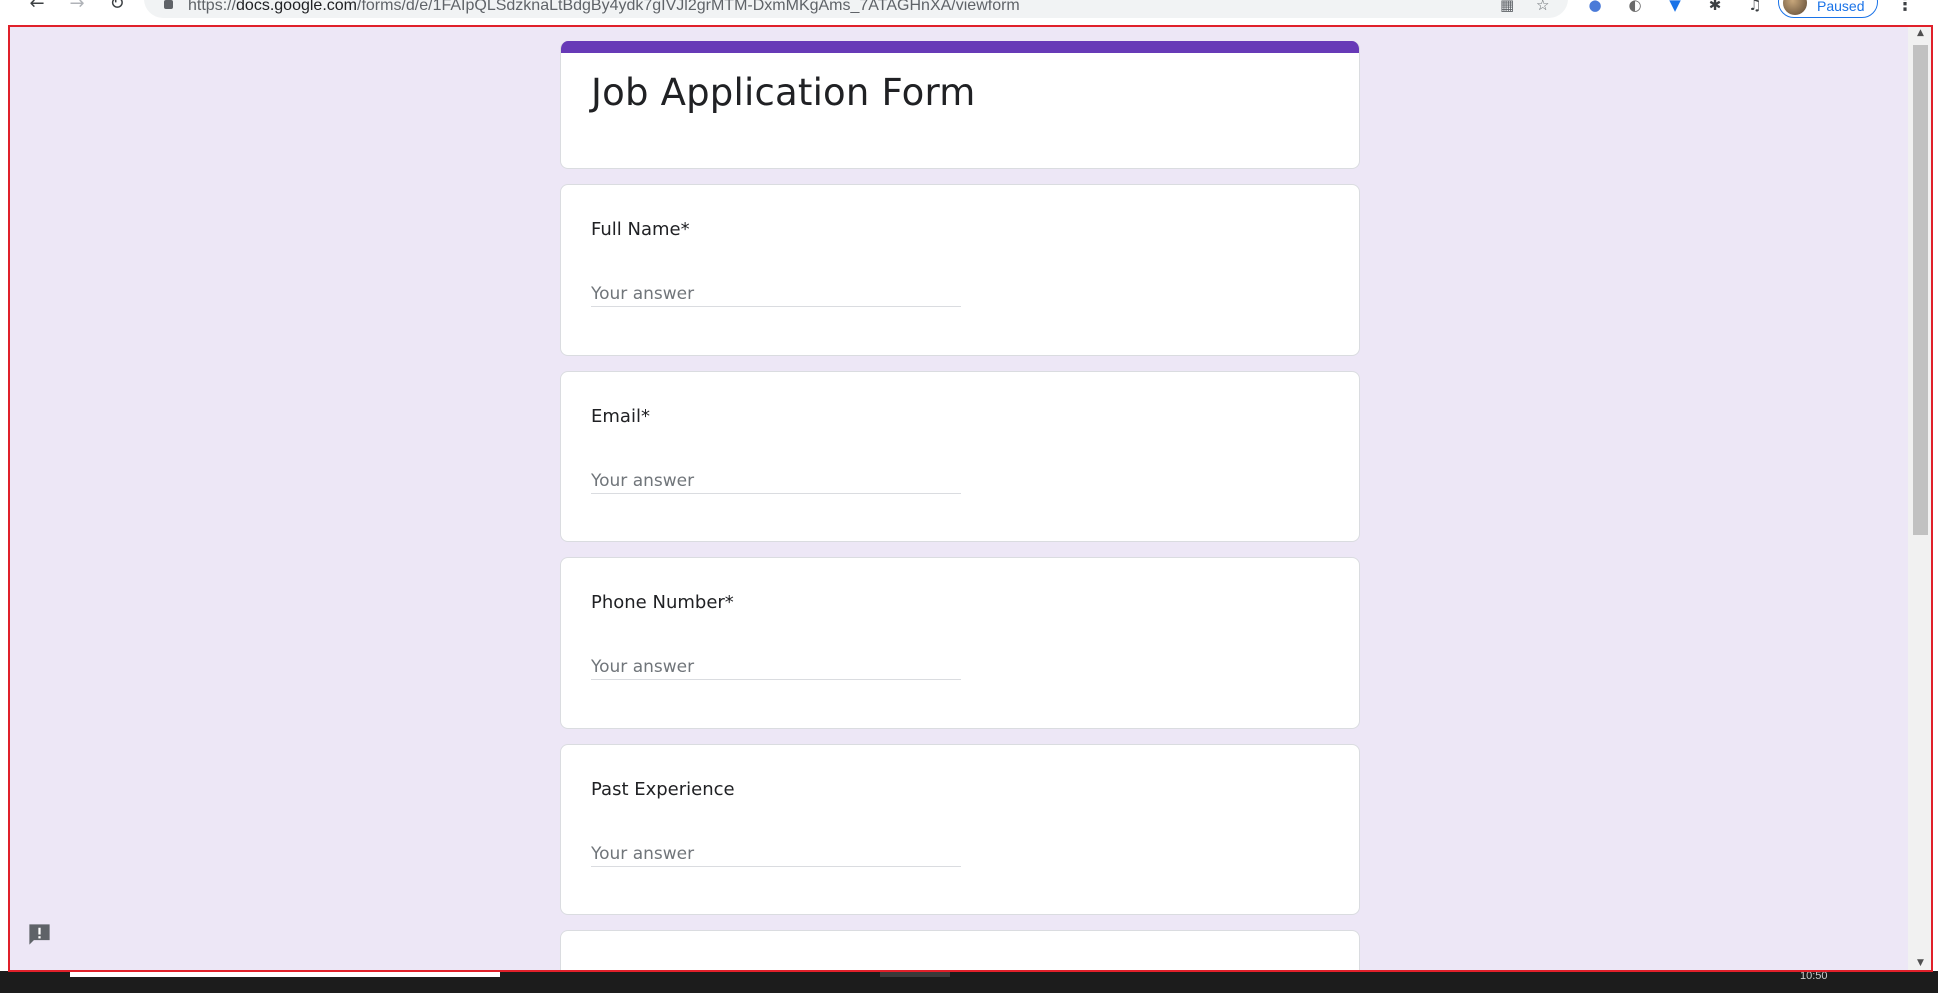  I want to click on phone-number-input, so click(776, 667).